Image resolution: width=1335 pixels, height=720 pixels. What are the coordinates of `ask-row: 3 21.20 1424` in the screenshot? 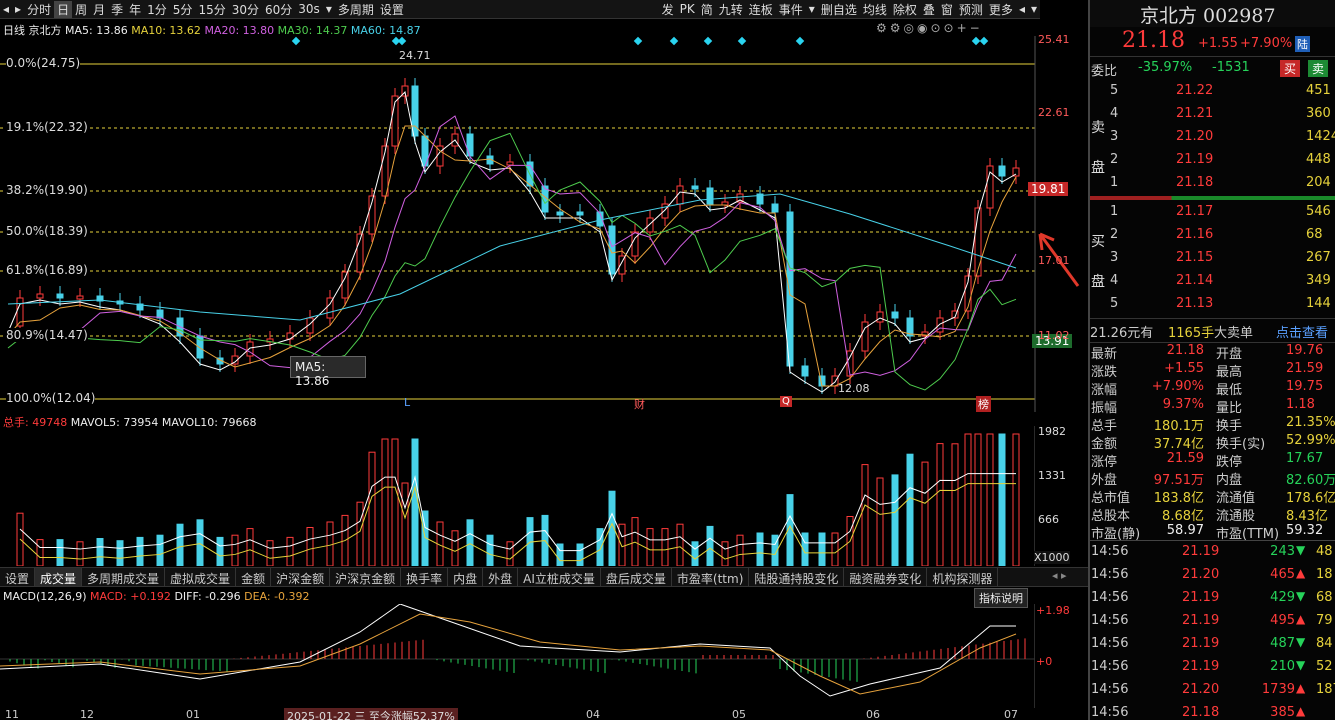 It's located at (1212, 137).